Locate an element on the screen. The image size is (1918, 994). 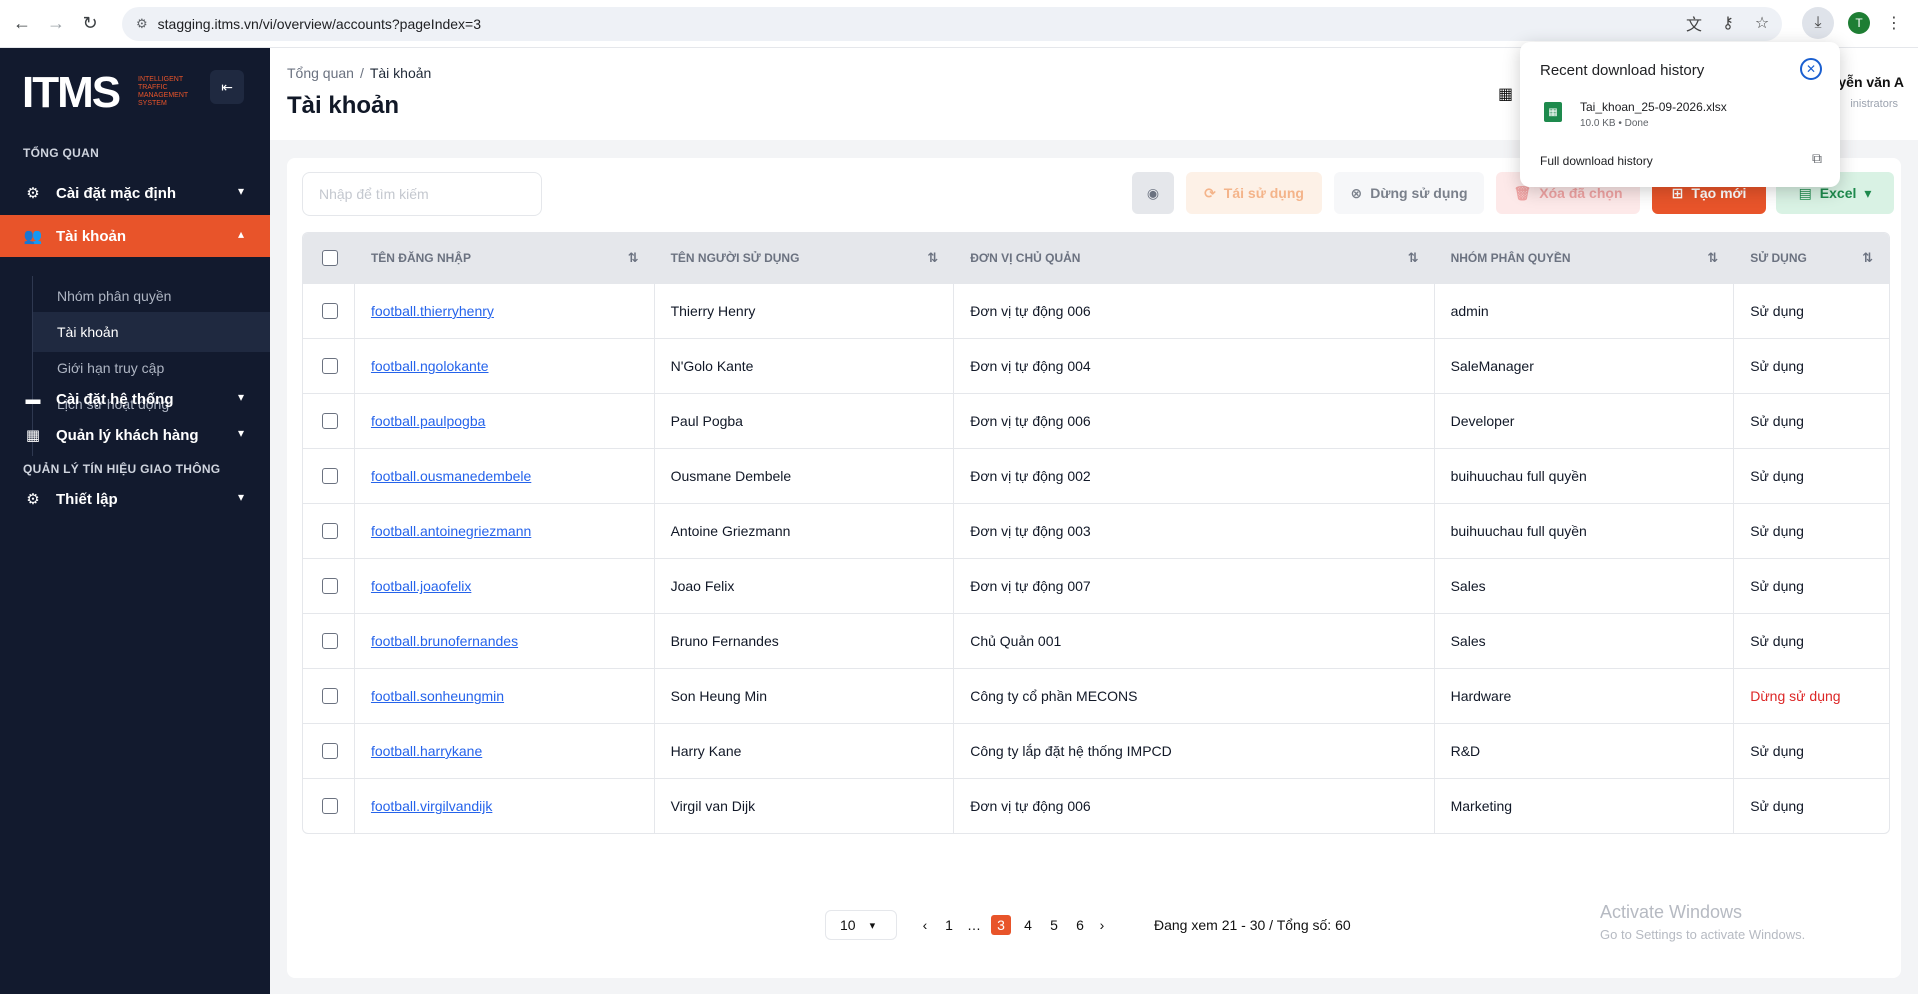
cell-name: Bruno Fernandes is located at coordinates (805, 641).